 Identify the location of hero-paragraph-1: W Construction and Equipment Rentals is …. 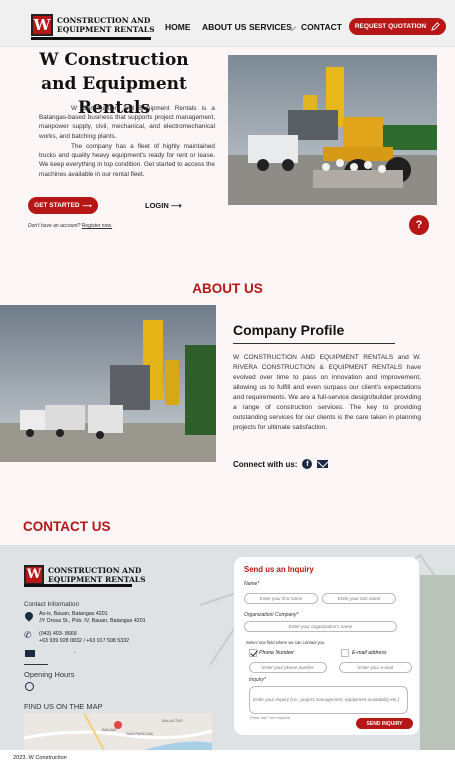
(127, 122).